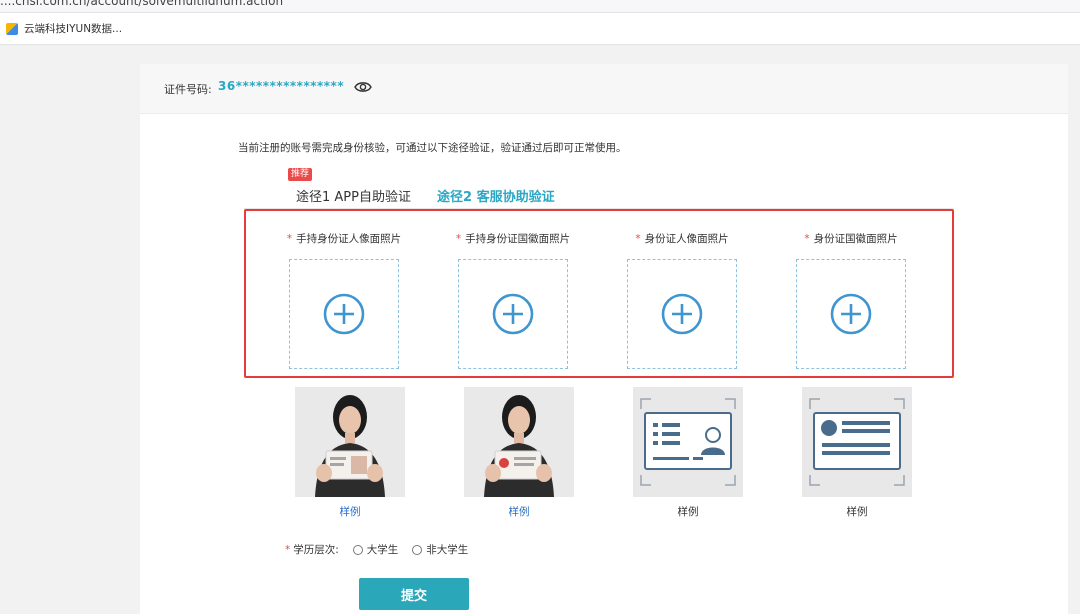 The height and width of the screenshot is (614, 1080). I want to click on id-number-row: 证件号码: 36****************, so click(604, 89).